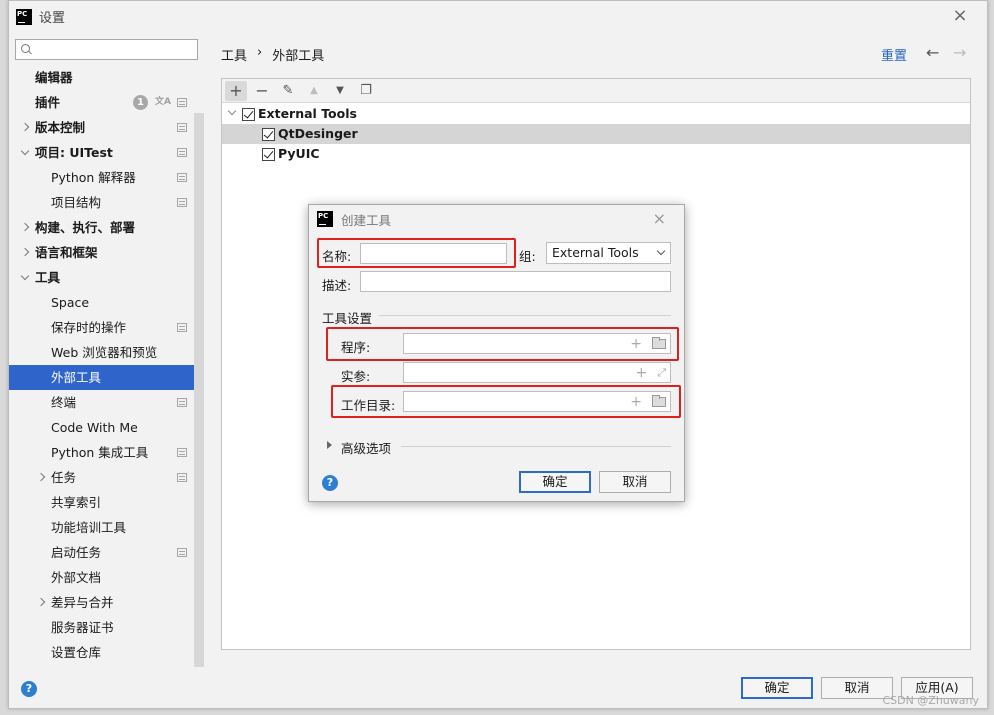  I want to click on sidebar-item-label: 插件, so click(48, 102).